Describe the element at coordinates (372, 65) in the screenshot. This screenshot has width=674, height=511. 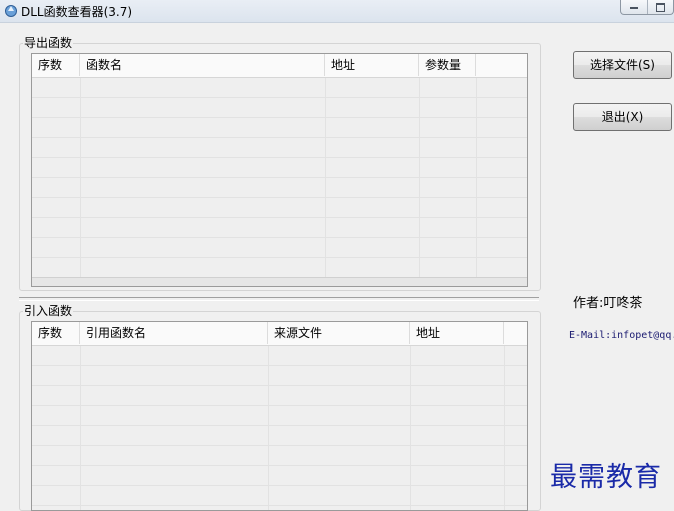
I see `exports-col-address: 地址` at that location.